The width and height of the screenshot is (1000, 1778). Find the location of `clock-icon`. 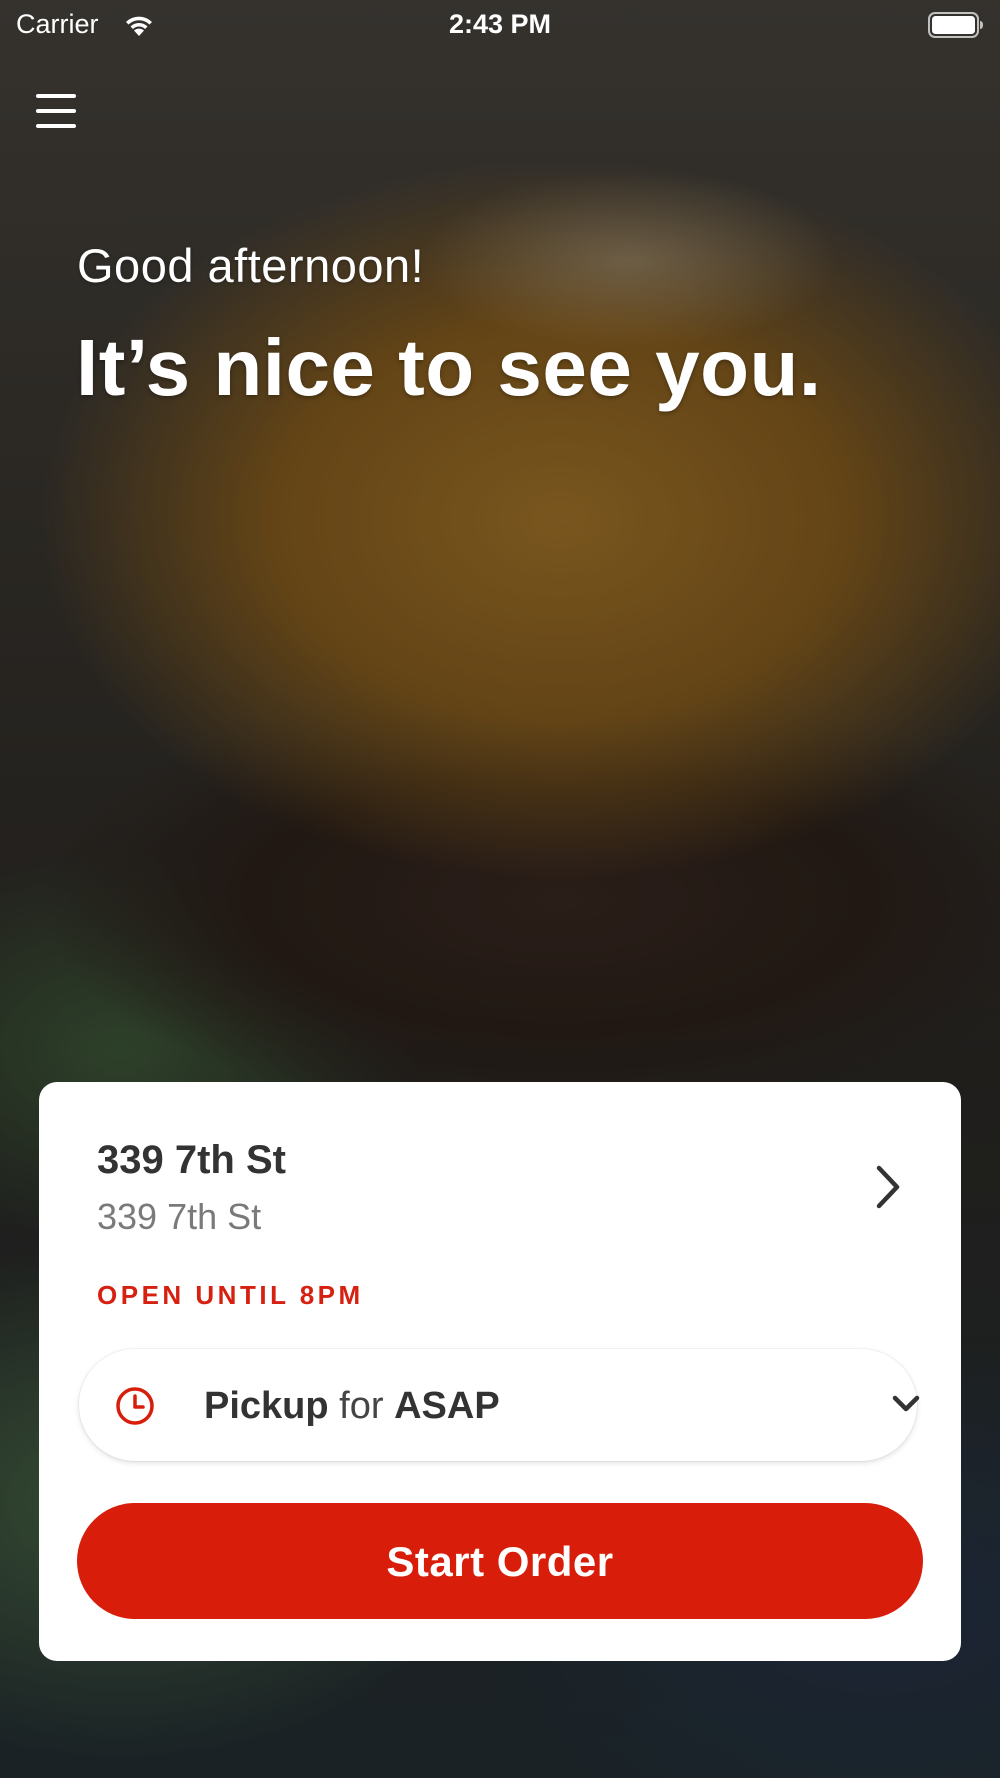

clock-icon is located at coordinates (135, 1406).